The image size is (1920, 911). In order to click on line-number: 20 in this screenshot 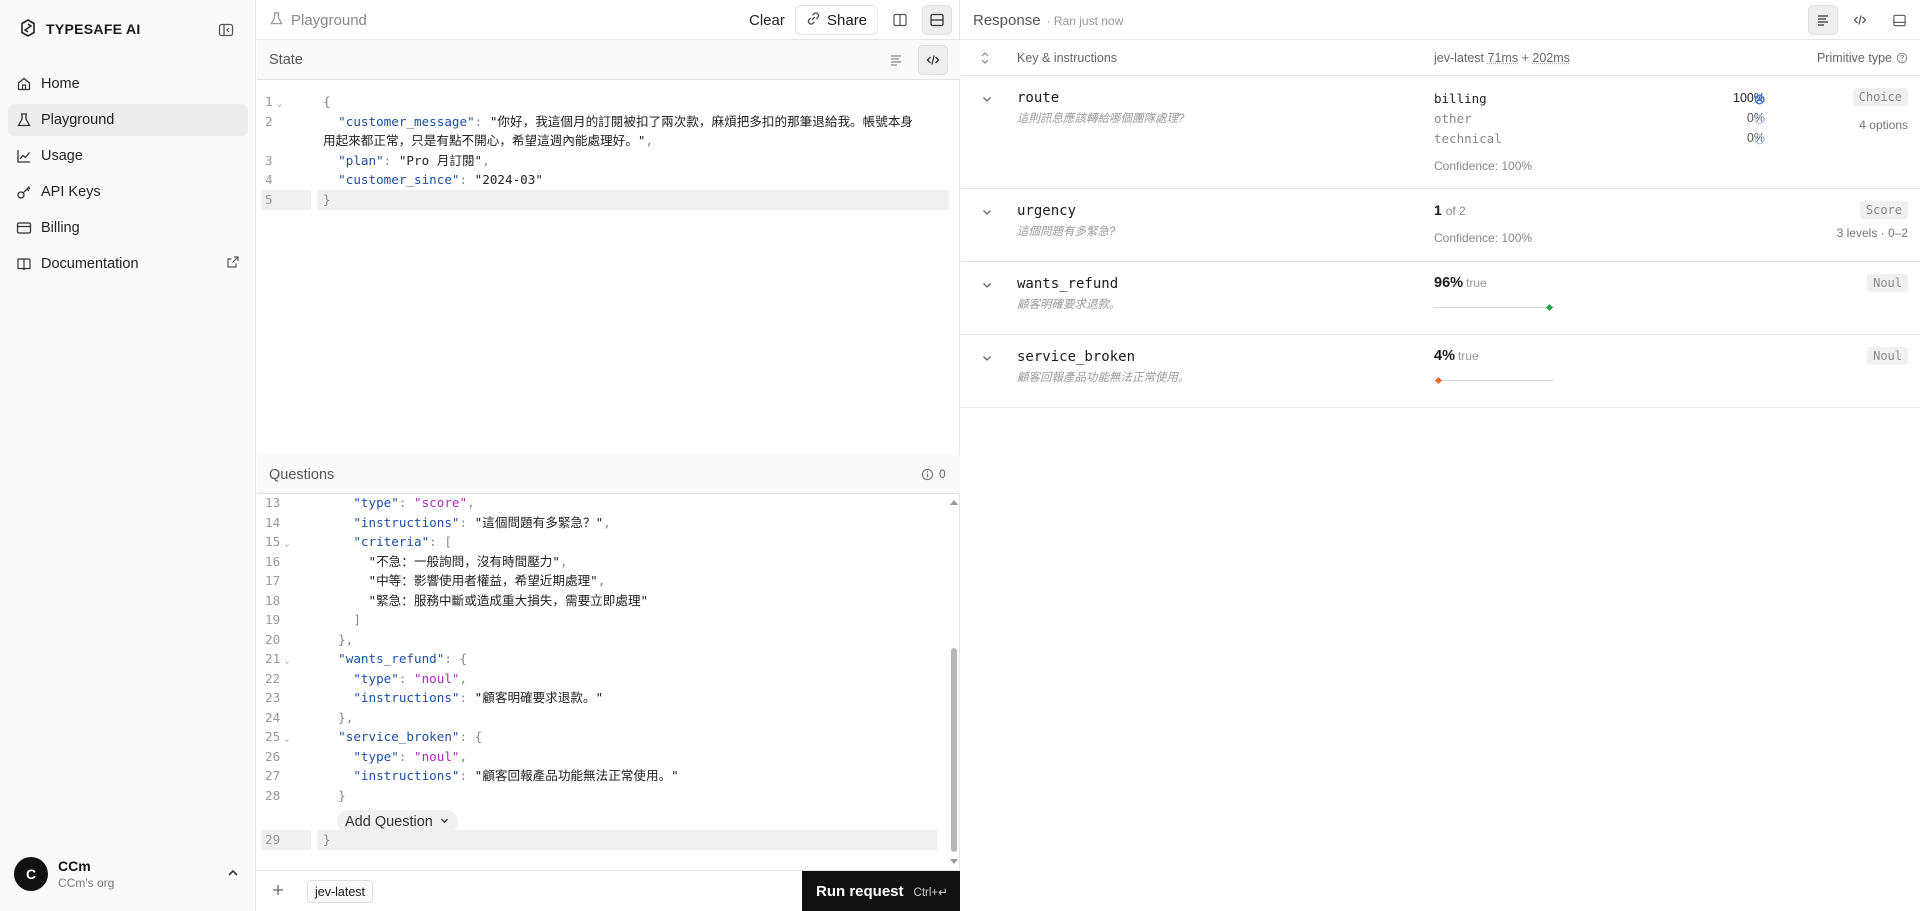, I will do `click(273, 639)`.